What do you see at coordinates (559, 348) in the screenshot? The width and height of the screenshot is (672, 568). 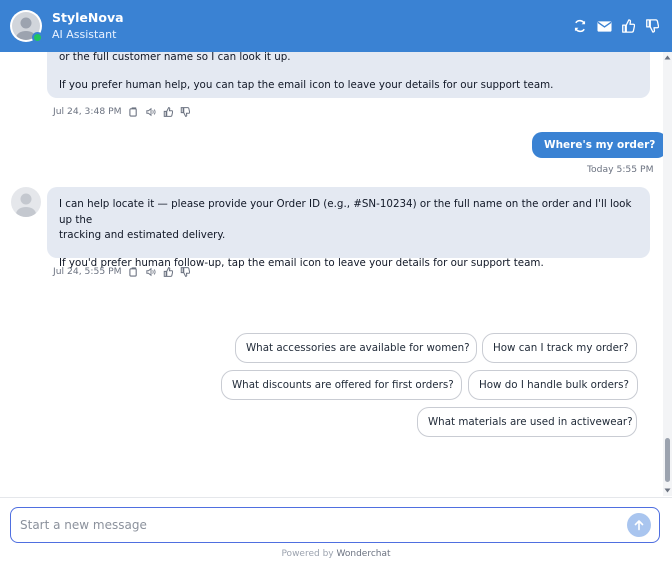 I see `suggestion-chip: How can I track my order?` at bounding box center [559, 348].